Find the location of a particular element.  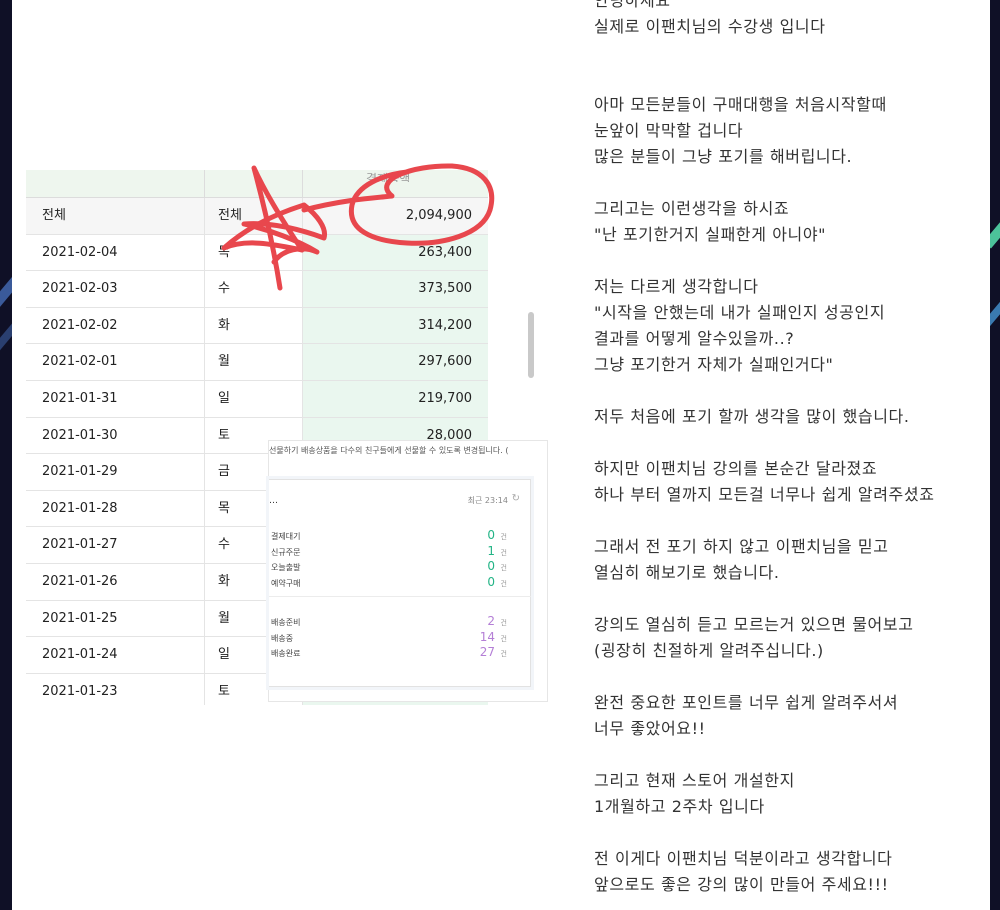

amount-cell: 297,600 is located at coordinates (445, 362).